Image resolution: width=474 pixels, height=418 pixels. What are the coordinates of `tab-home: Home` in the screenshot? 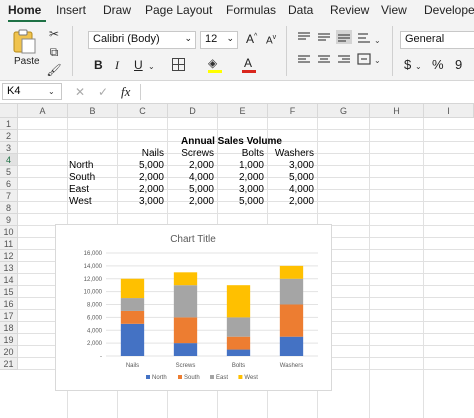 It's located at (24, 10).